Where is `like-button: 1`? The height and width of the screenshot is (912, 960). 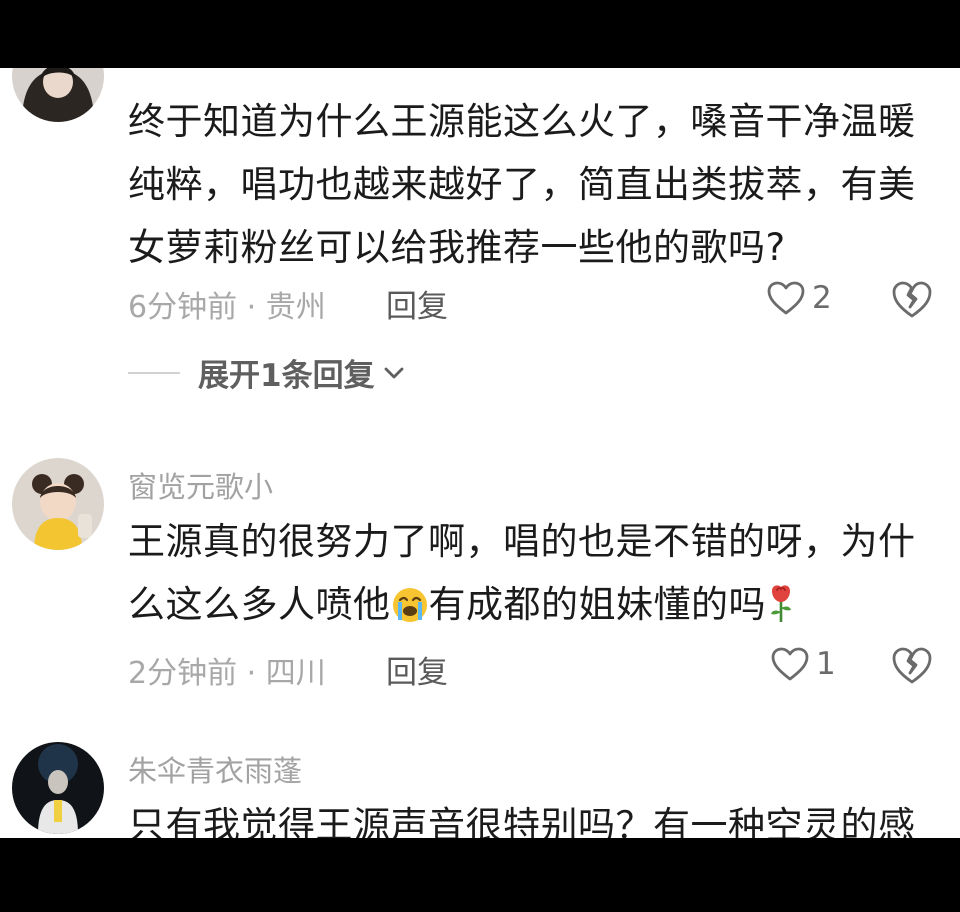 like-button: 1 is located at coordinates (803, 664).